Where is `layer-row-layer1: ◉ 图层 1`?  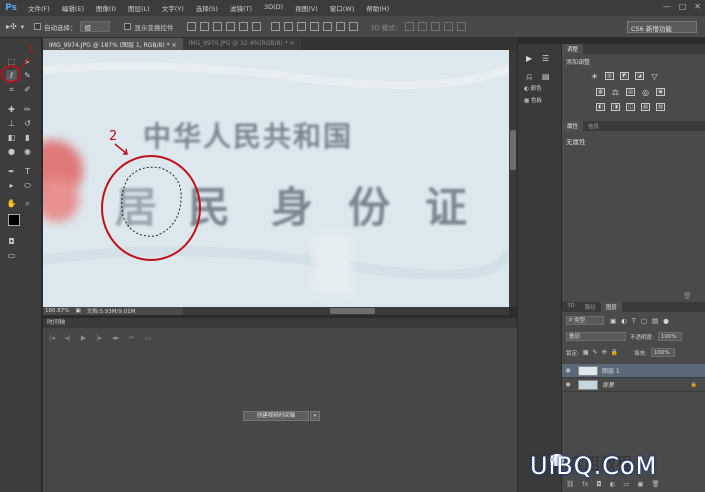
layer-row-layer1: ◉ 图层 1 is located at coordinates (633, 371).